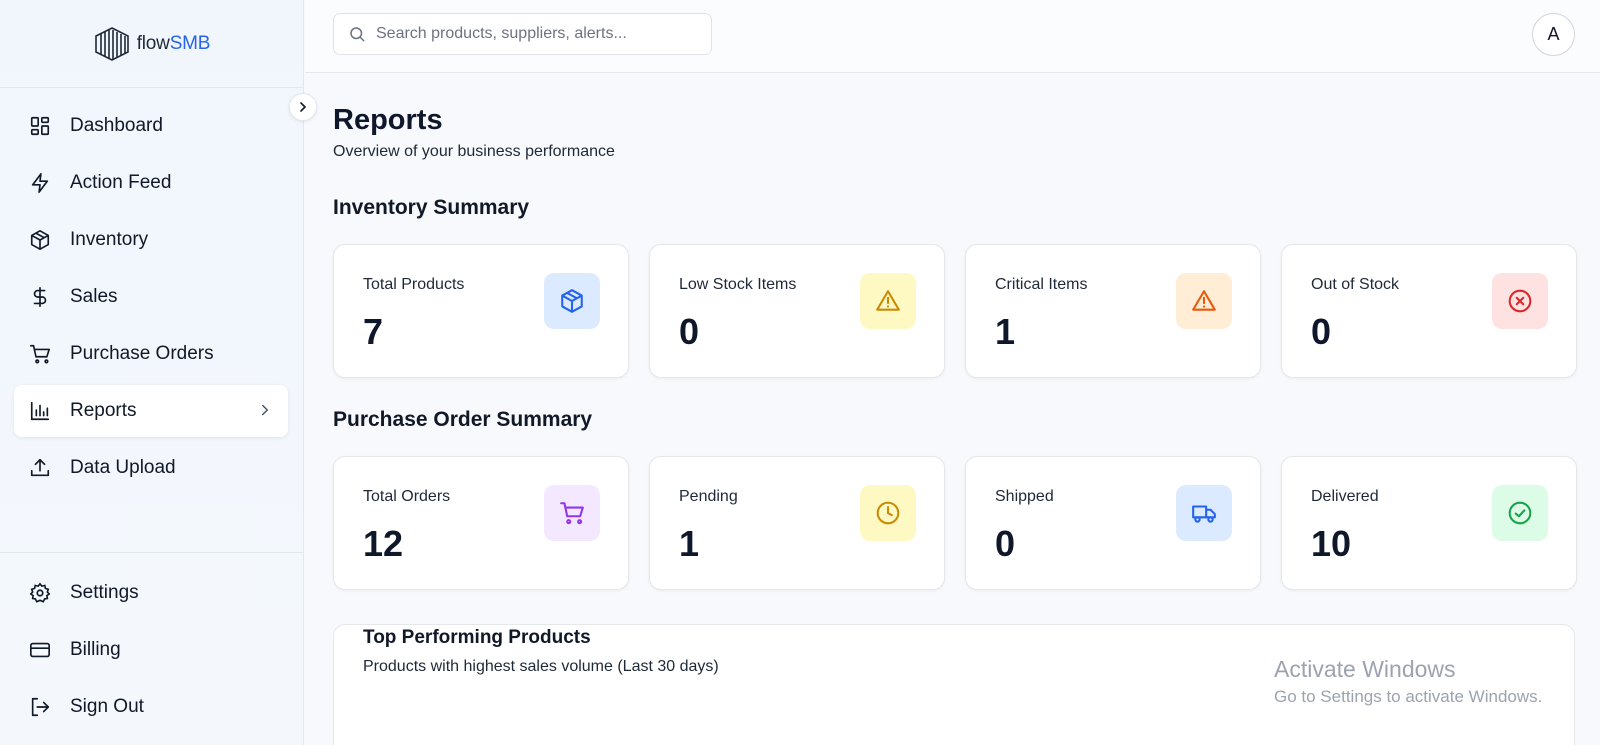  I want to click on x-circle-icon, so click(1520, 301).